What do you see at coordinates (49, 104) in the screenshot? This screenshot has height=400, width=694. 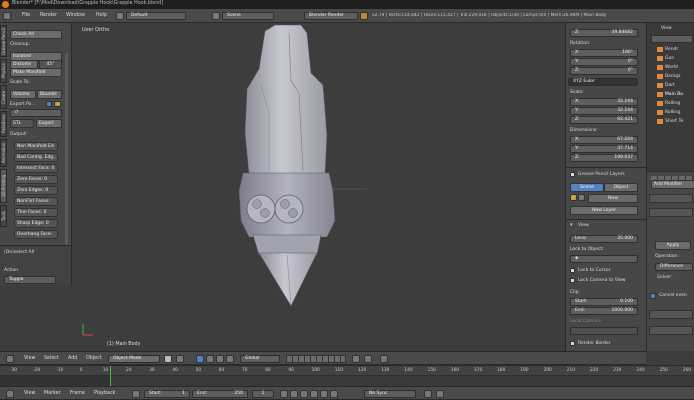 I see `export-path-icon` at bounding box center [49, 104].